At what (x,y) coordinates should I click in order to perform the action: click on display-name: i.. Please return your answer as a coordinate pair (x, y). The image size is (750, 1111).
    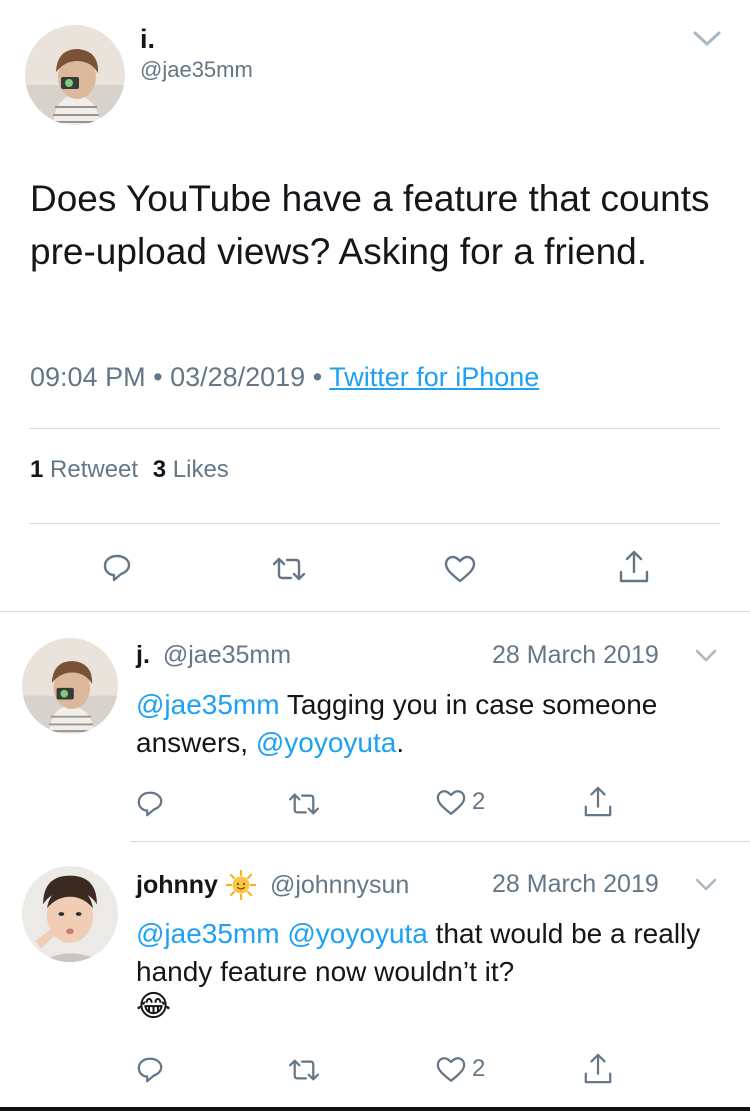
    Looking at the image, I should click on (147, 39).